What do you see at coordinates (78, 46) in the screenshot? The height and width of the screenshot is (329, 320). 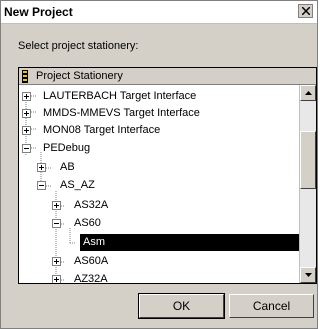 I see `stationery-prompt: Select project stationery:` at bounding box center [78, 46].